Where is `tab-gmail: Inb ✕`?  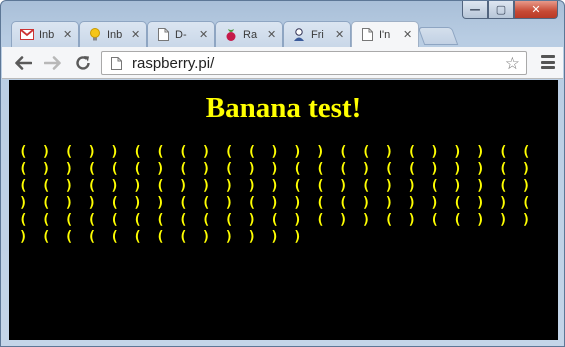 tab-gmail: Inb ✕ is located at coordinates (45, 34).